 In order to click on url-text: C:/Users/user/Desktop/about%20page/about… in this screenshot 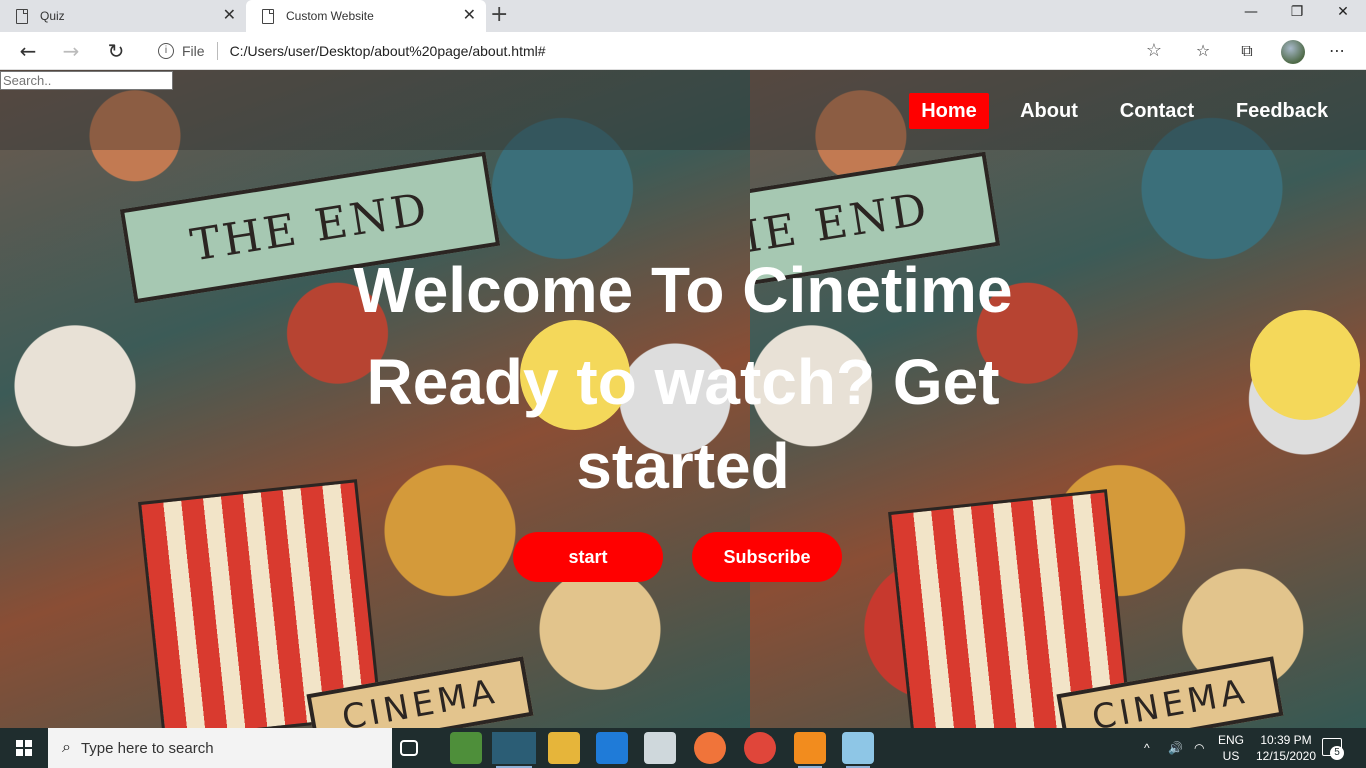, I will do `click(388, 51)`.